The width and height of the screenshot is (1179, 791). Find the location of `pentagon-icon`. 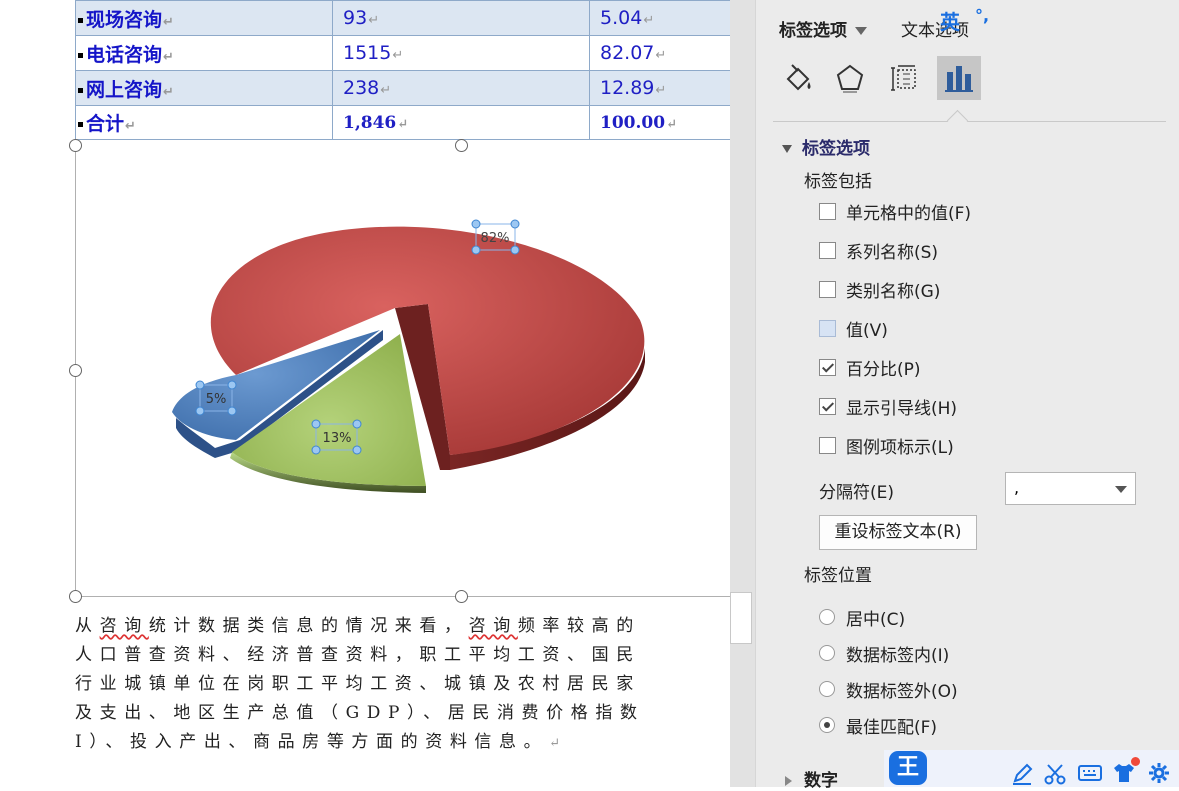

pentagon-icon is located at coordinates (850, 78).